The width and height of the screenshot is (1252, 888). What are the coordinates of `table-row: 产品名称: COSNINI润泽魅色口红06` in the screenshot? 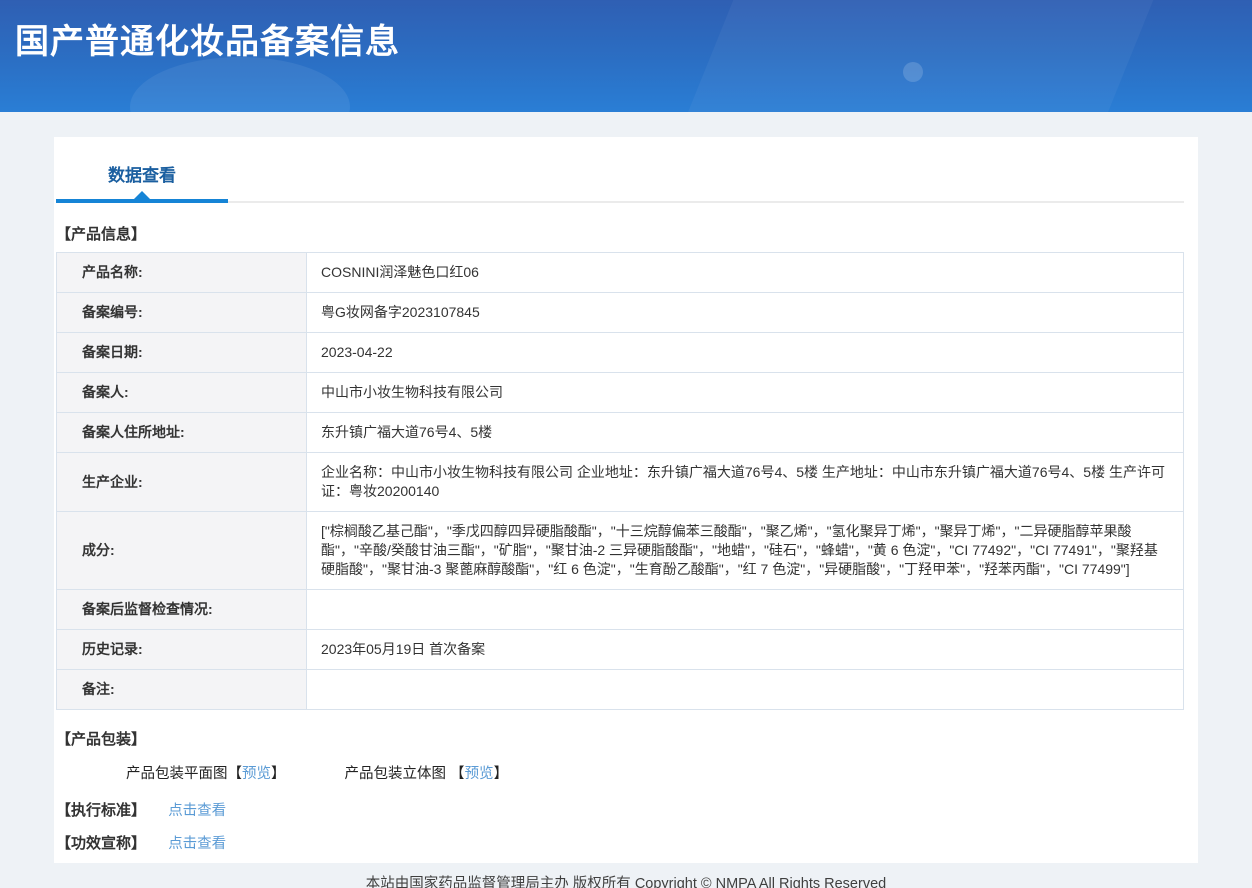 It's located at (620, 272).